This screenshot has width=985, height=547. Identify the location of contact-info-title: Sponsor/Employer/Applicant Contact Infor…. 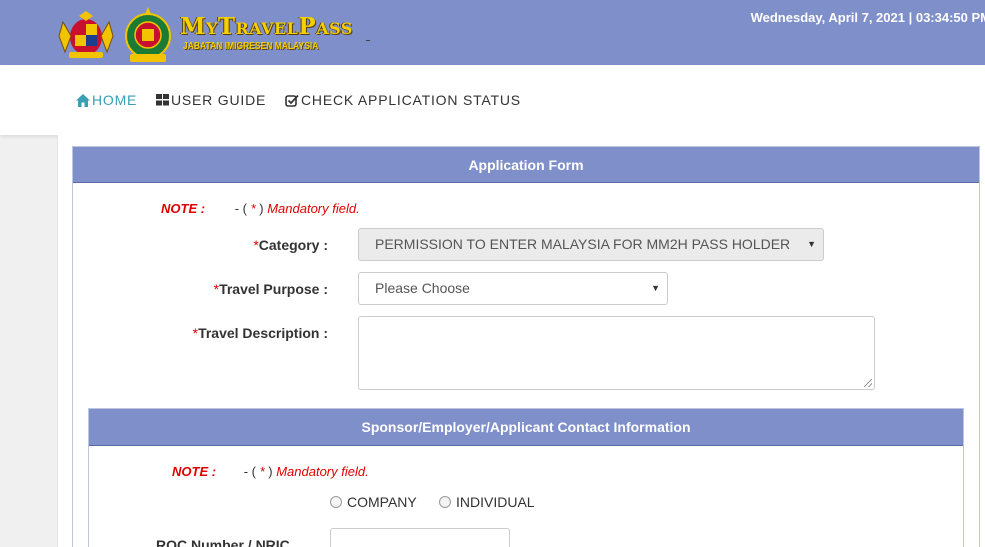
(526, 427).